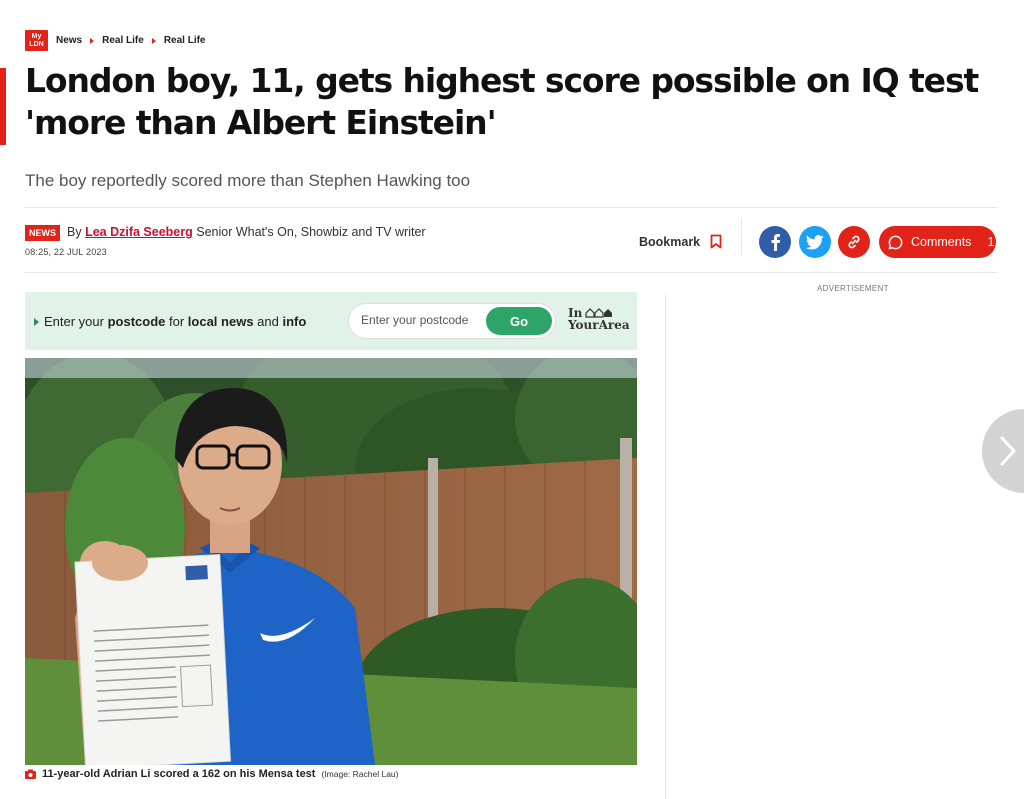 The image size is (1024, 799). What do you see at coordinates (599, 313) in the screenshot?
I see `houses-icon` at bounding box center [599, 313].